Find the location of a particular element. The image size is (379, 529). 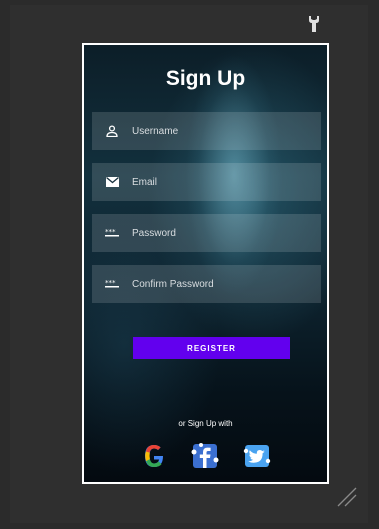

google-button is located at coordinates (154, 458).